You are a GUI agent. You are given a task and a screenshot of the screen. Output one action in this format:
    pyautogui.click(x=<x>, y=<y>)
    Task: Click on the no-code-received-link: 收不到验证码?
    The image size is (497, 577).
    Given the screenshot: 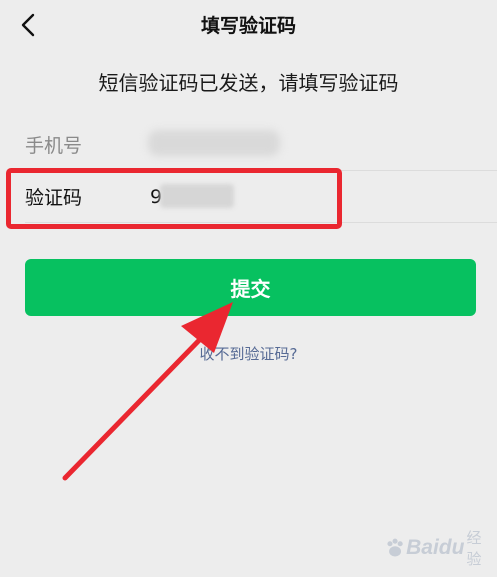 What is the action you would take?
    pyautogui.click(x=248, y=353)
    